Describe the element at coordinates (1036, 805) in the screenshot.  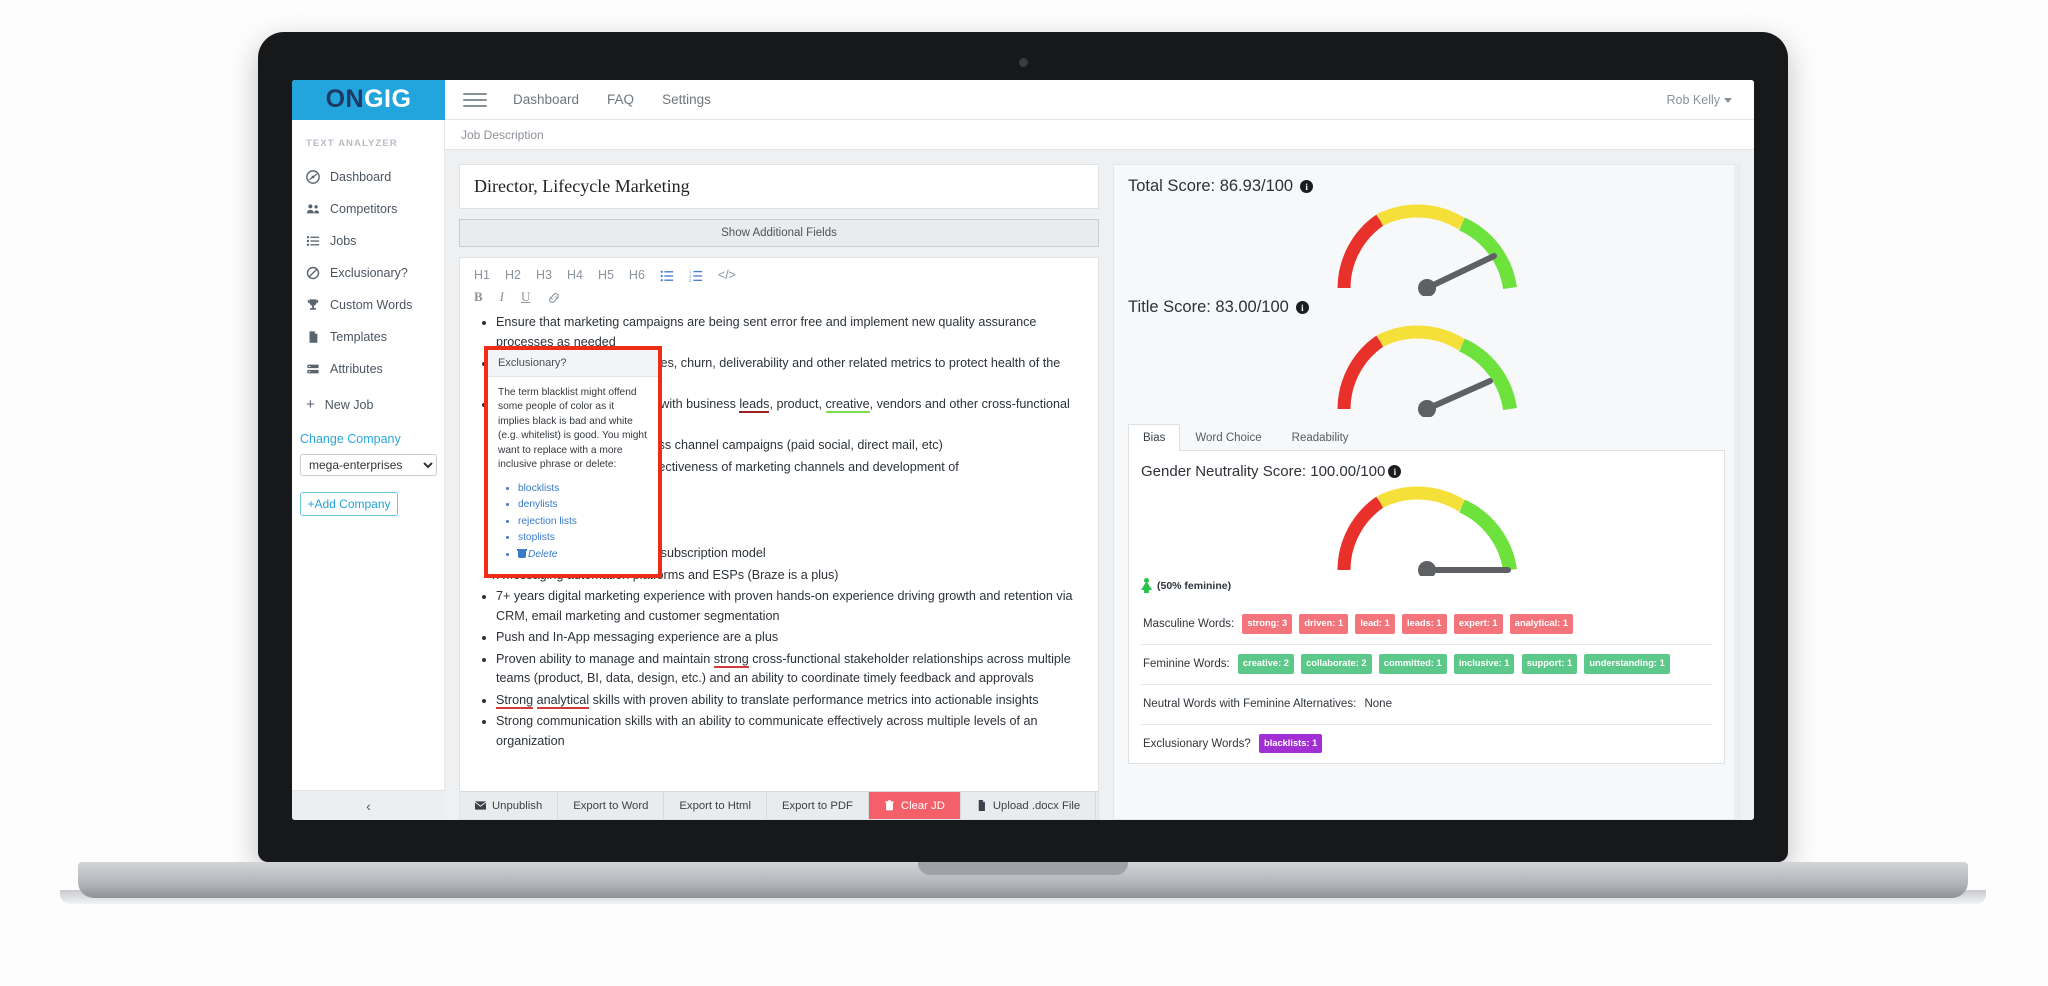
I see `action-label: Upload .docx File` at that location.